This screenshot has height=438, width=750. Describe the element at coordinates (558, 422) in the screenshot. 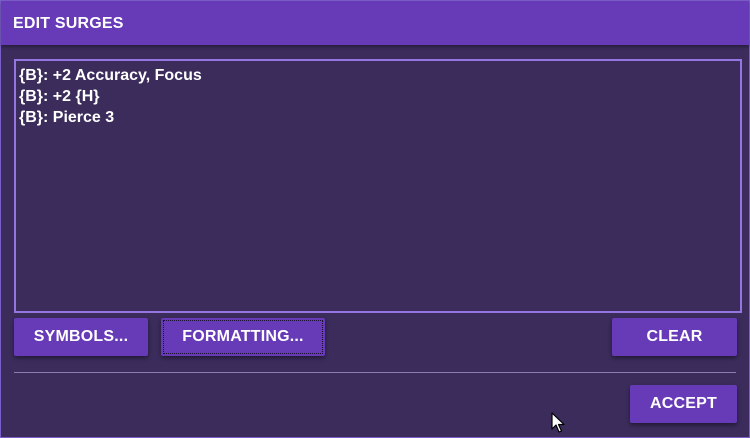

I see `mouse-pointer-icon` at that location.